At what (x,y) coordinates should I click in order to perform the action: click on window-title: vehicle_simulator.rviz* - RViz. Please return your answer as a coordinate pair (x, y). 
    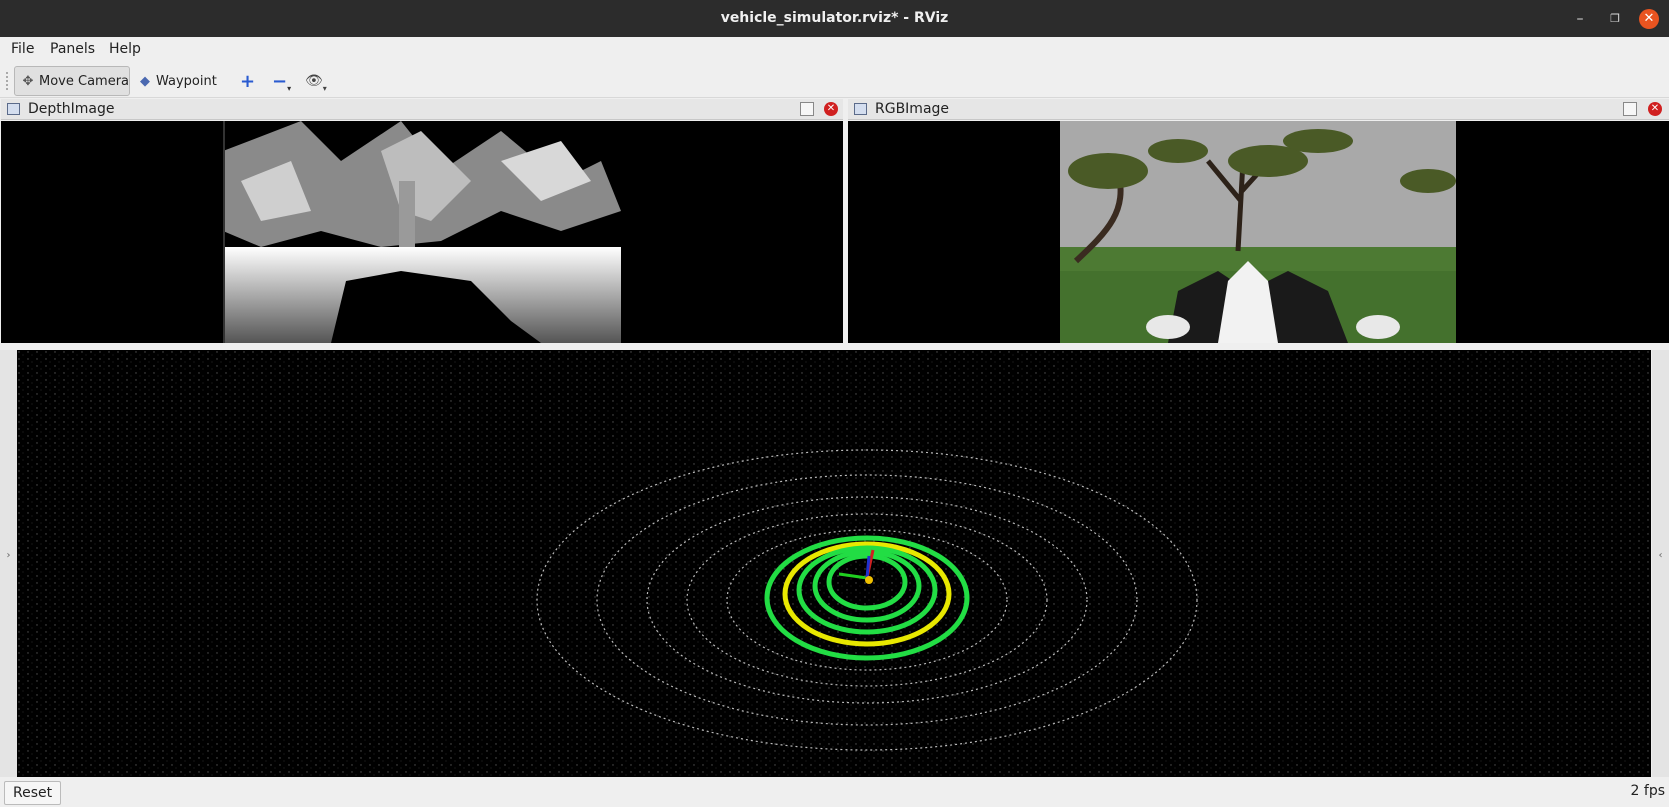
    Looking at the image, I should click on (834, 18).